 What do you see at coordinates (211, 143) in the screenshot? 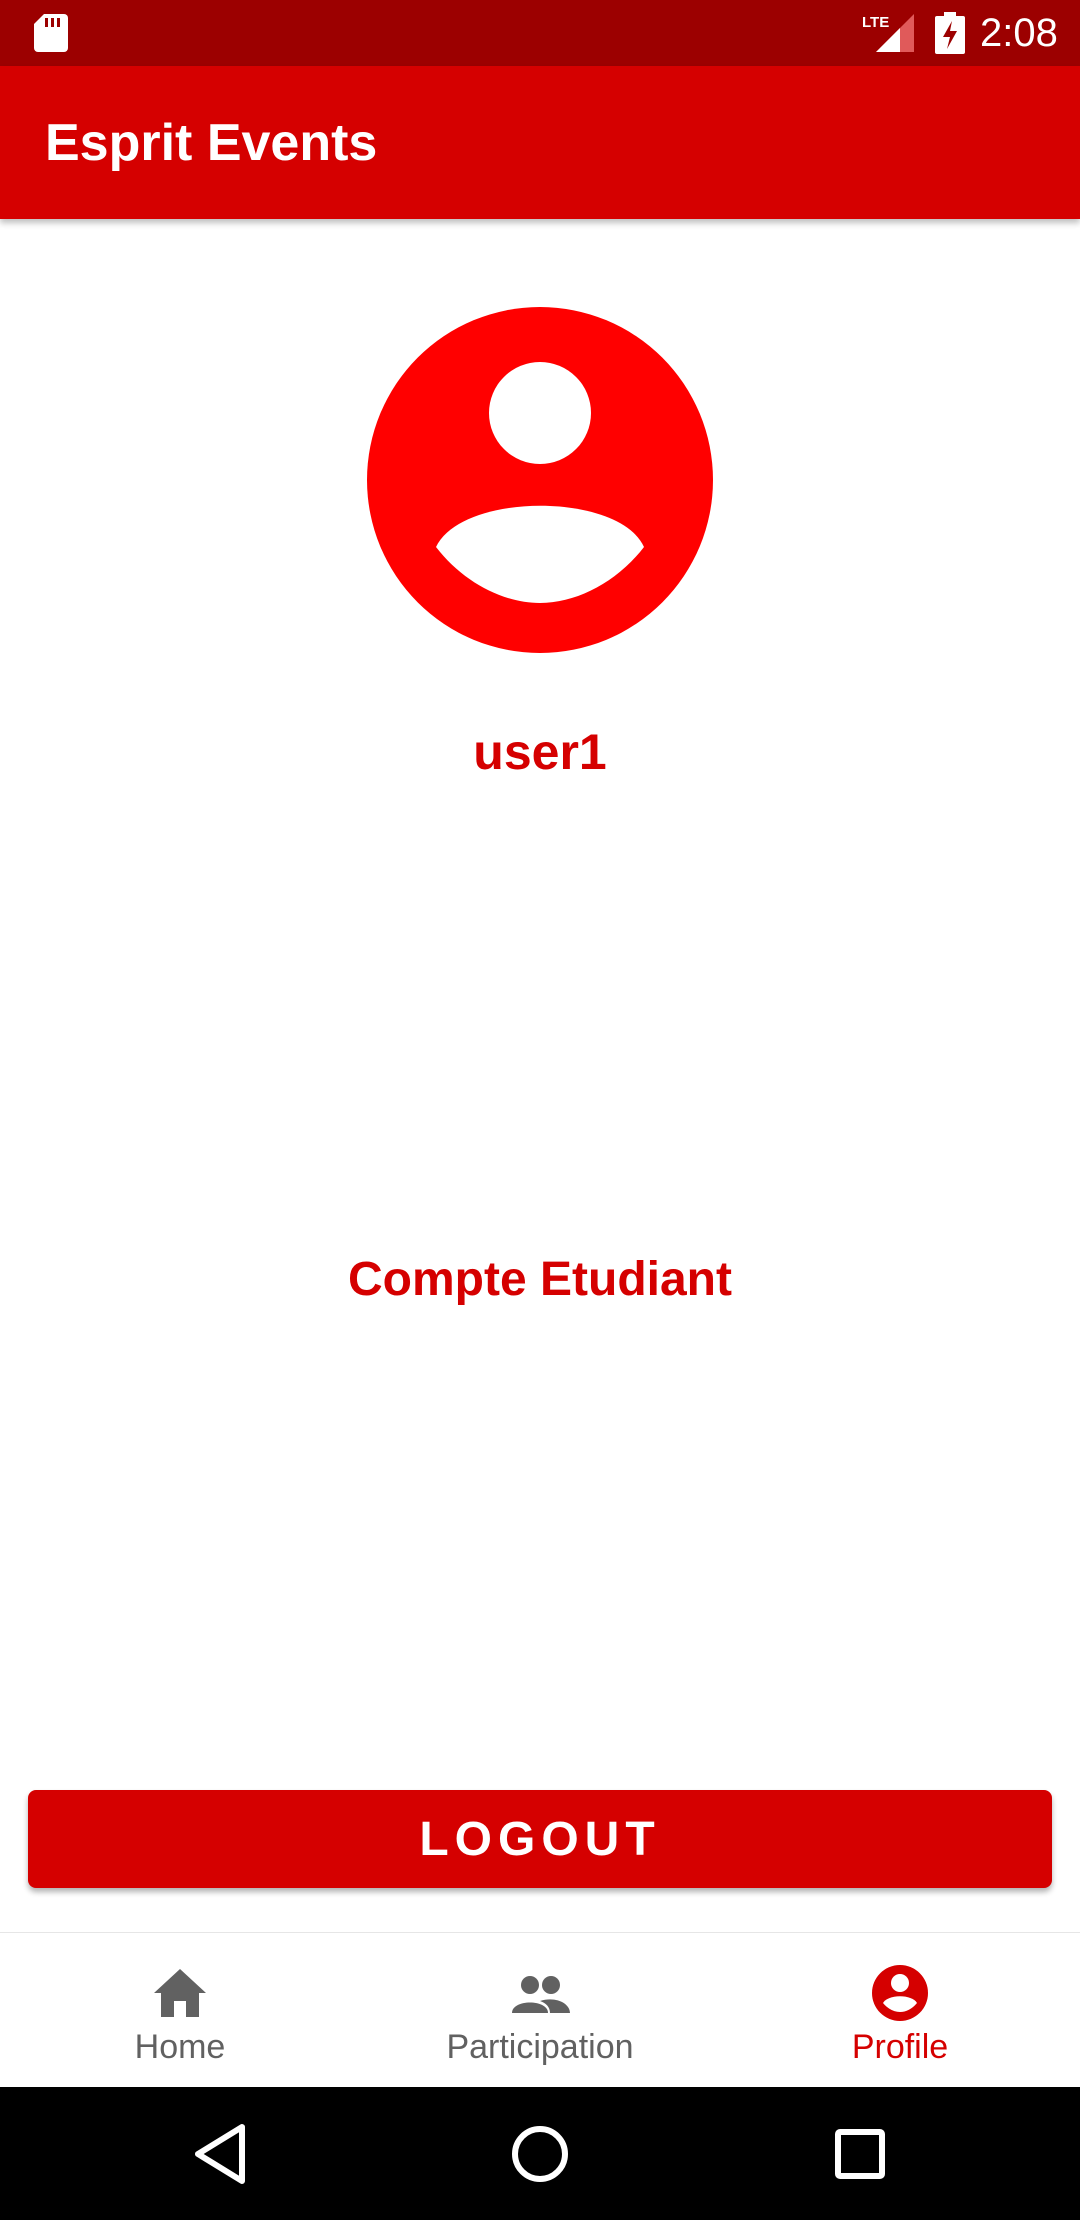
I see `app-title: Esprit Events` at bounding box center [211, 143].